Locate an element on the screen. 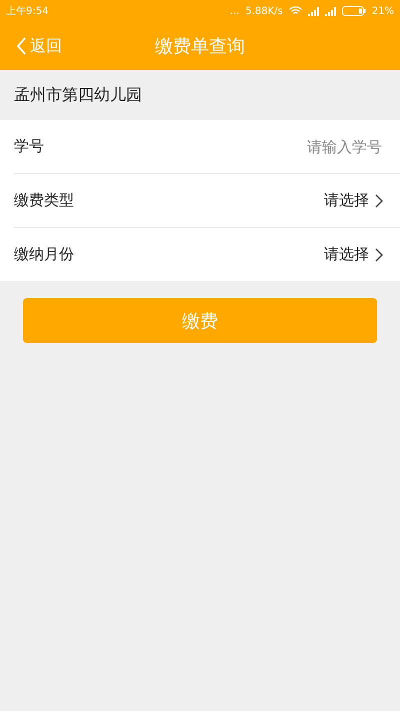  chevron-left-icon is located at coordinates (21, 46).